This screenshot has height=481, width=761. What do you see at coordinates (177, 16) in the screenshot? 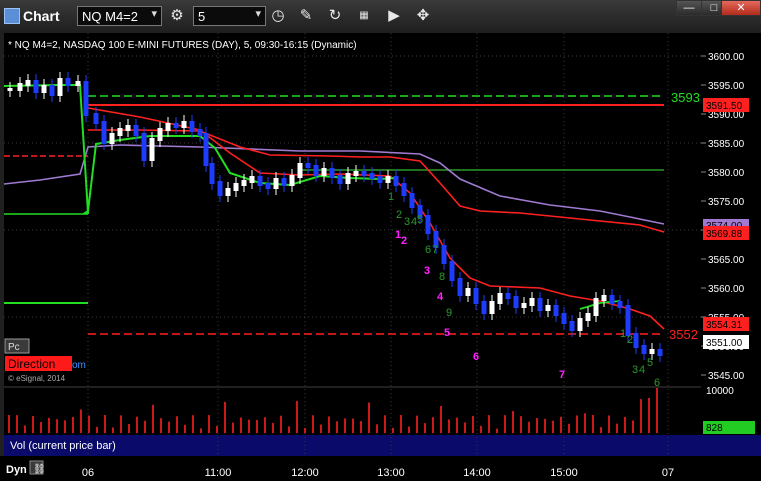
I see `gear-icon: ⚙` at bounding box center [177, 16].